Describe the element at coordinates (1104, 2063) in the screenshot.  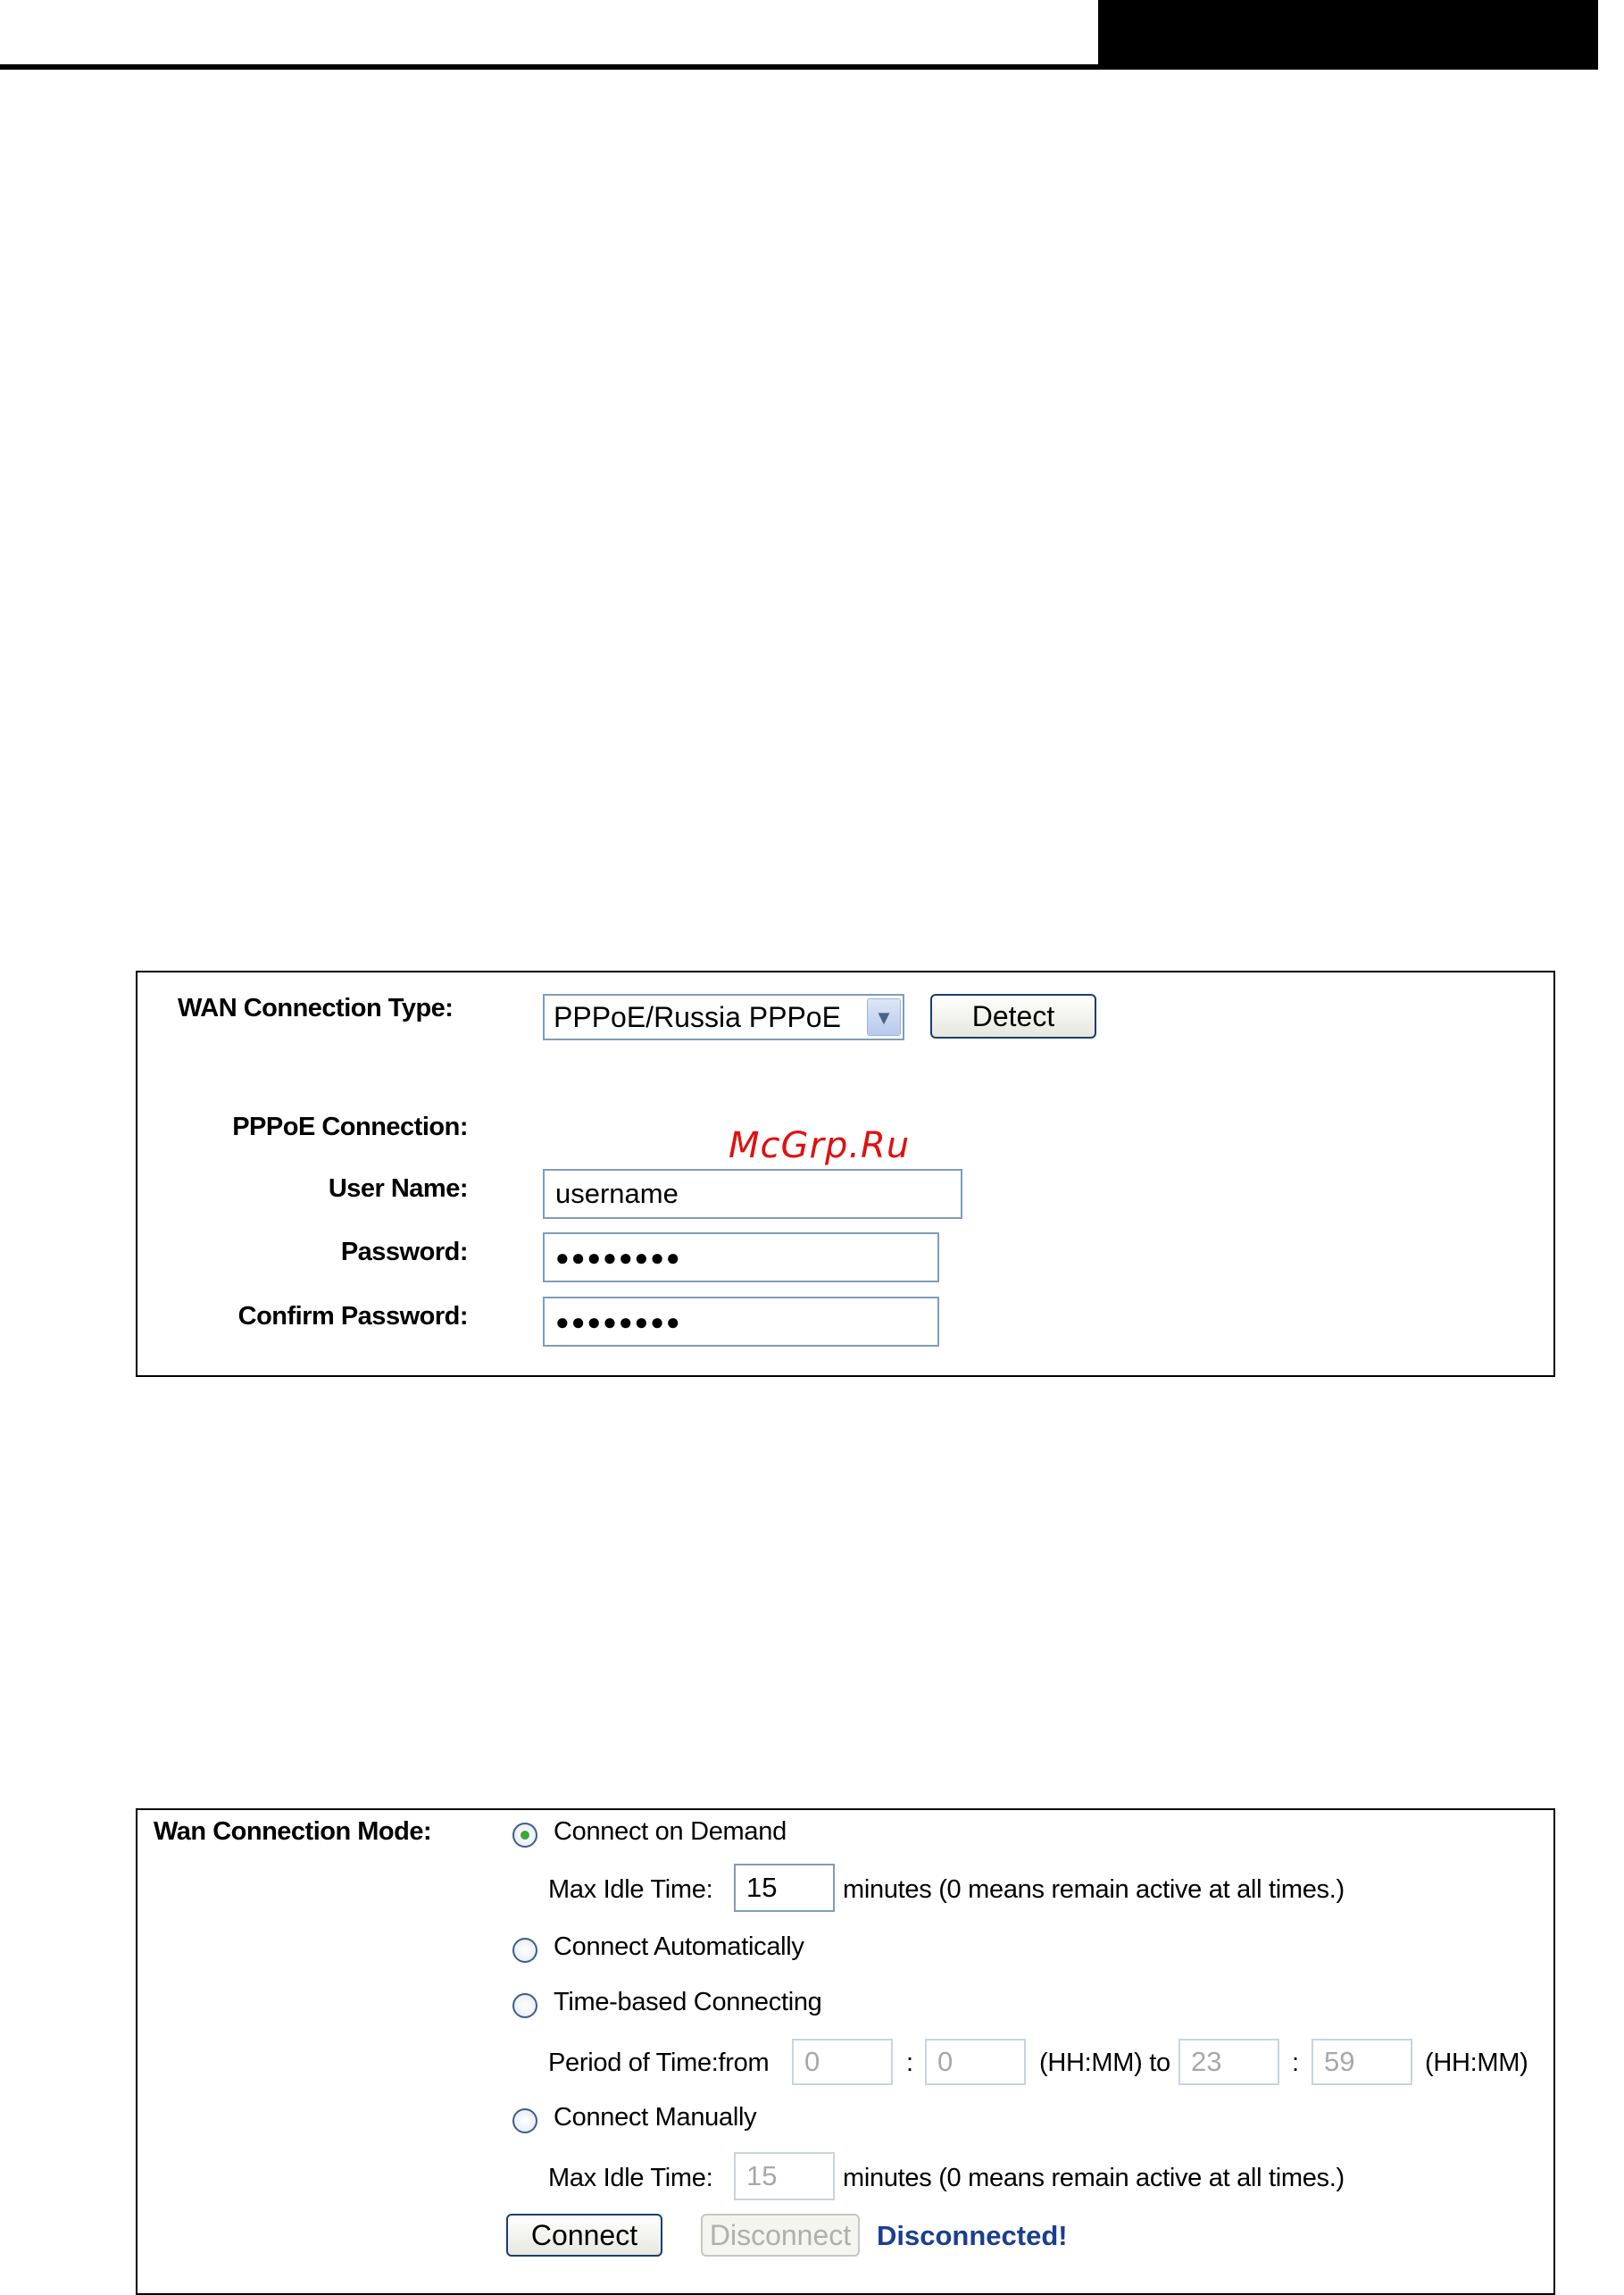
I see `hhmm-to-label: (HH:MM) to` at that location.